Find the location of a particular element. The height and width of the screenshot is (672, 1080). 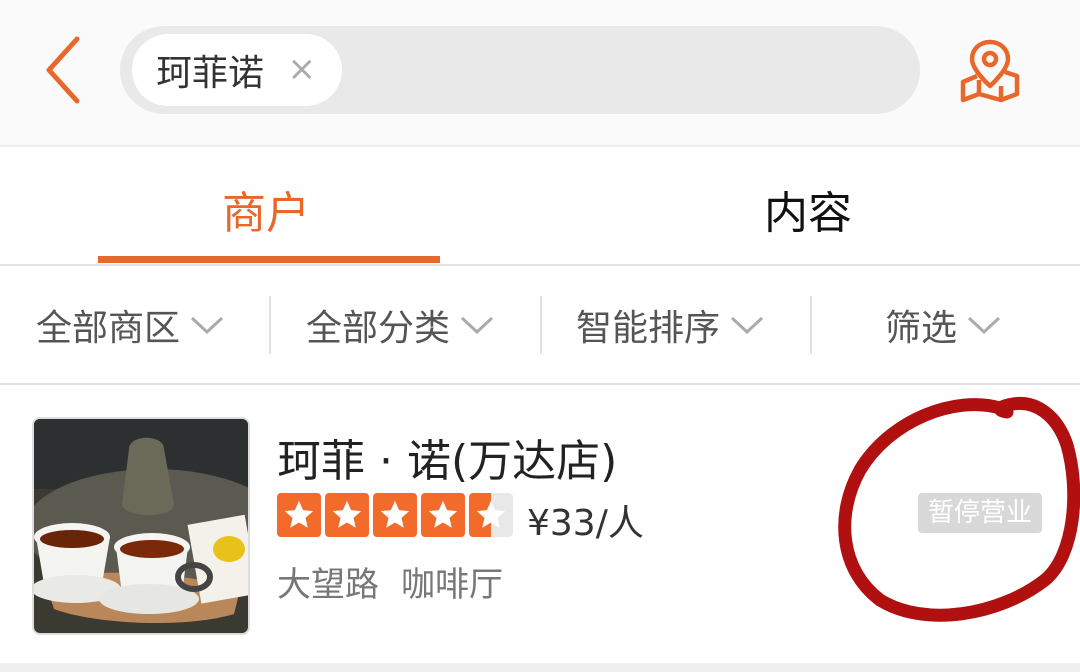

filter-screen: 筛选 is located at coordinates (943, 324).